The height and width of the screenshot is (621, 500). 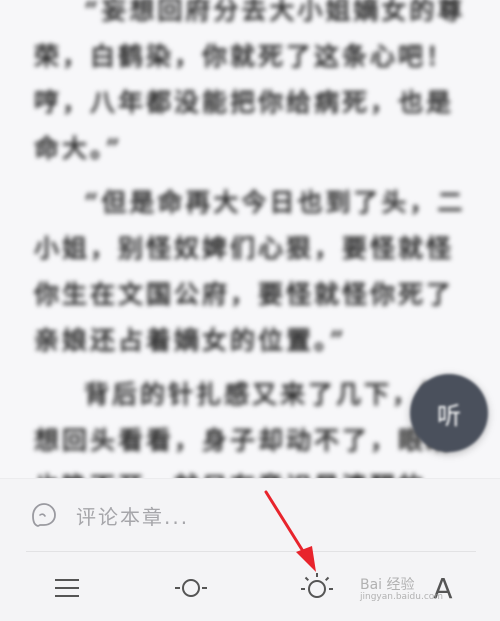 I want to click on brightness-low-icon, so click(x=191, y=588).